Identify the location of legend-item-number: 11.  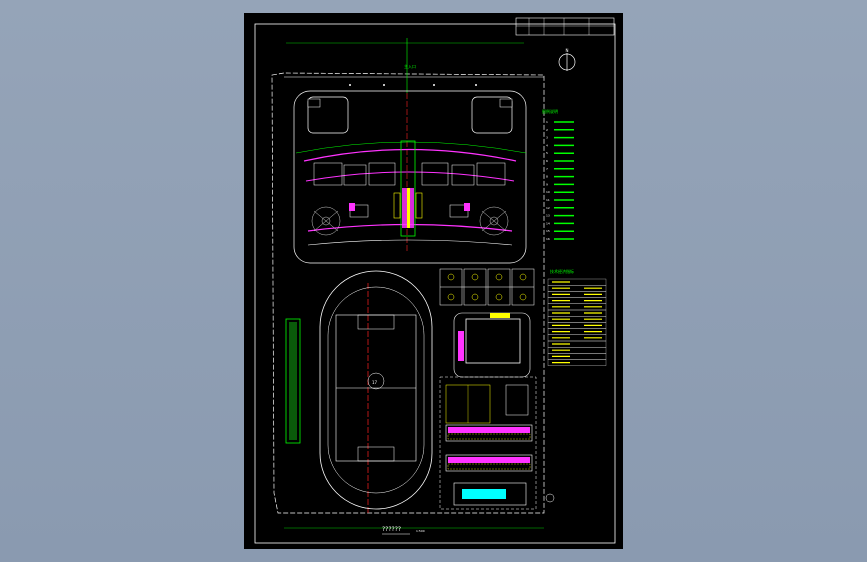
(548, 200).